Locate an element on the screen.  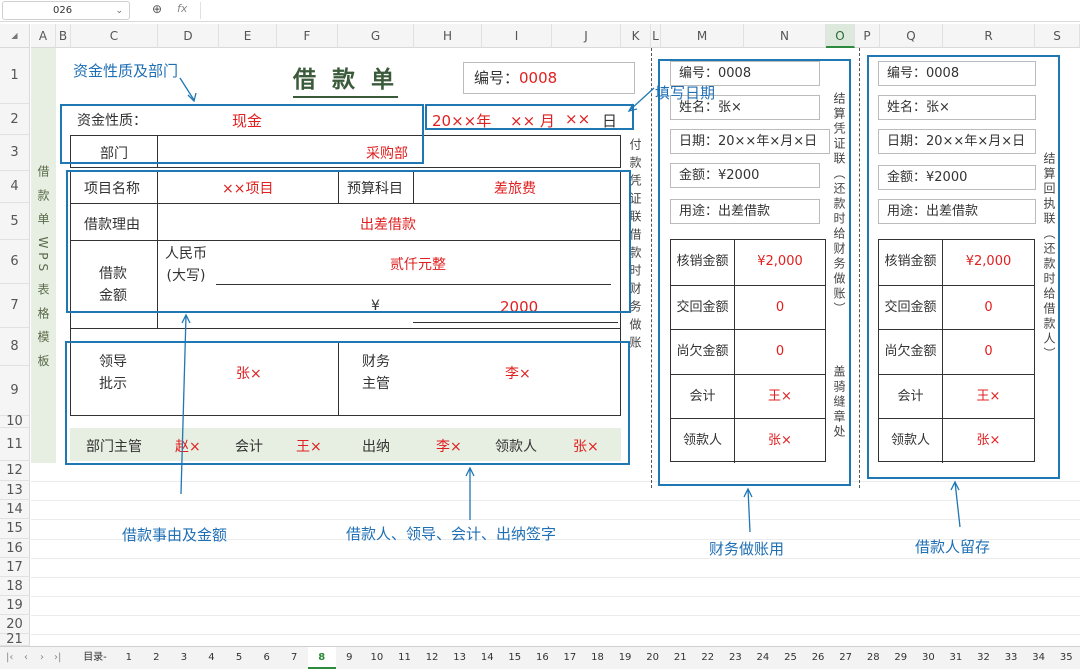
sheet-tab-26: 26 is located at coordinates (818, 658).